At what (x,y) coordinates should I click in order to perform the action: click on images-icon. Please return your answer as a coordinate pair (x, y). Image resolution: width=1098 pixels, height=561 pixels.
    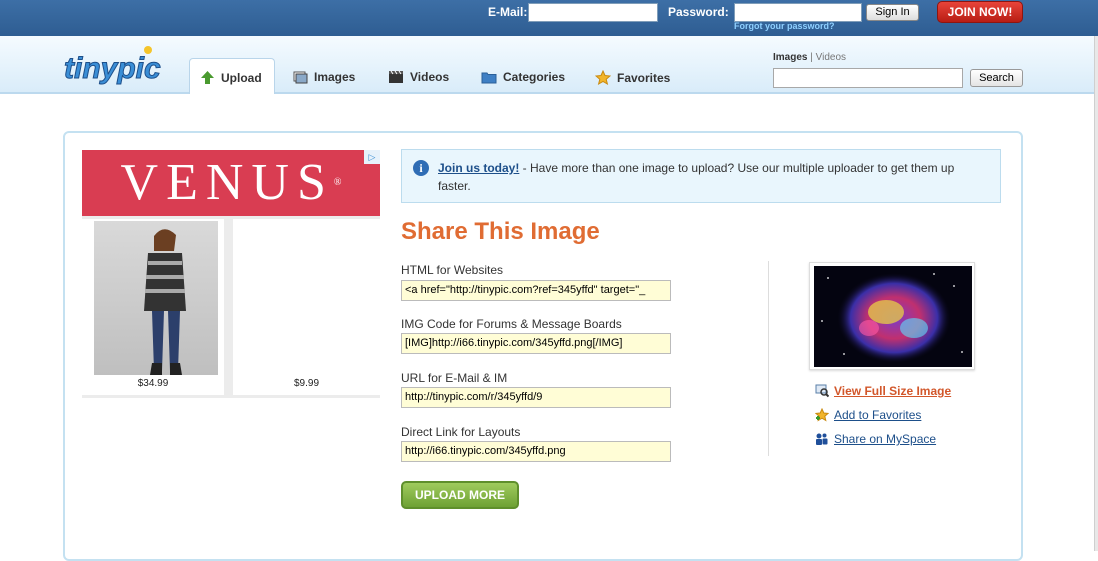
    Looking at the image, I should click on (300, 77).